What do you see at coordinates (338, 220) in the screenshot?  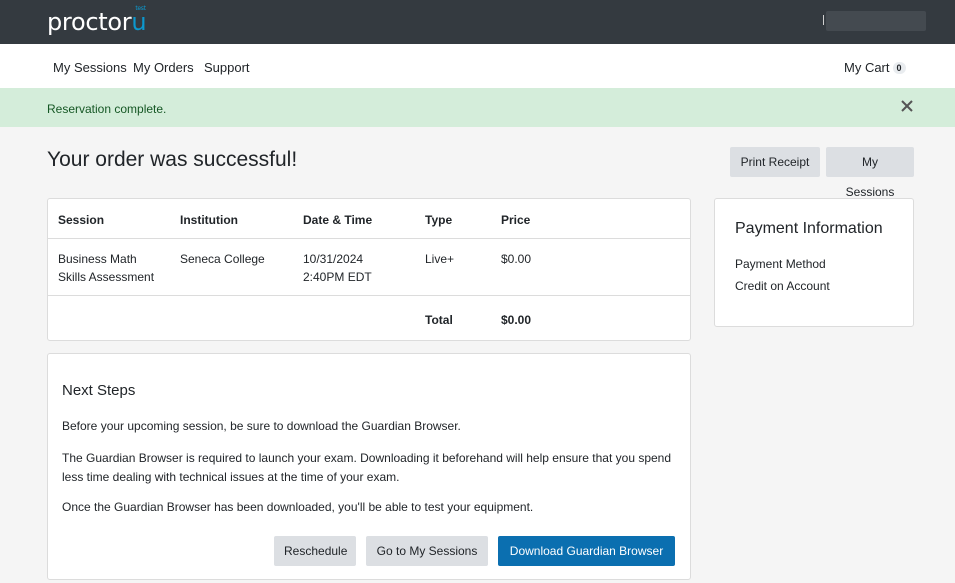 I see `column-header-date-time: Date & Time` at bounding box center [338, 220].